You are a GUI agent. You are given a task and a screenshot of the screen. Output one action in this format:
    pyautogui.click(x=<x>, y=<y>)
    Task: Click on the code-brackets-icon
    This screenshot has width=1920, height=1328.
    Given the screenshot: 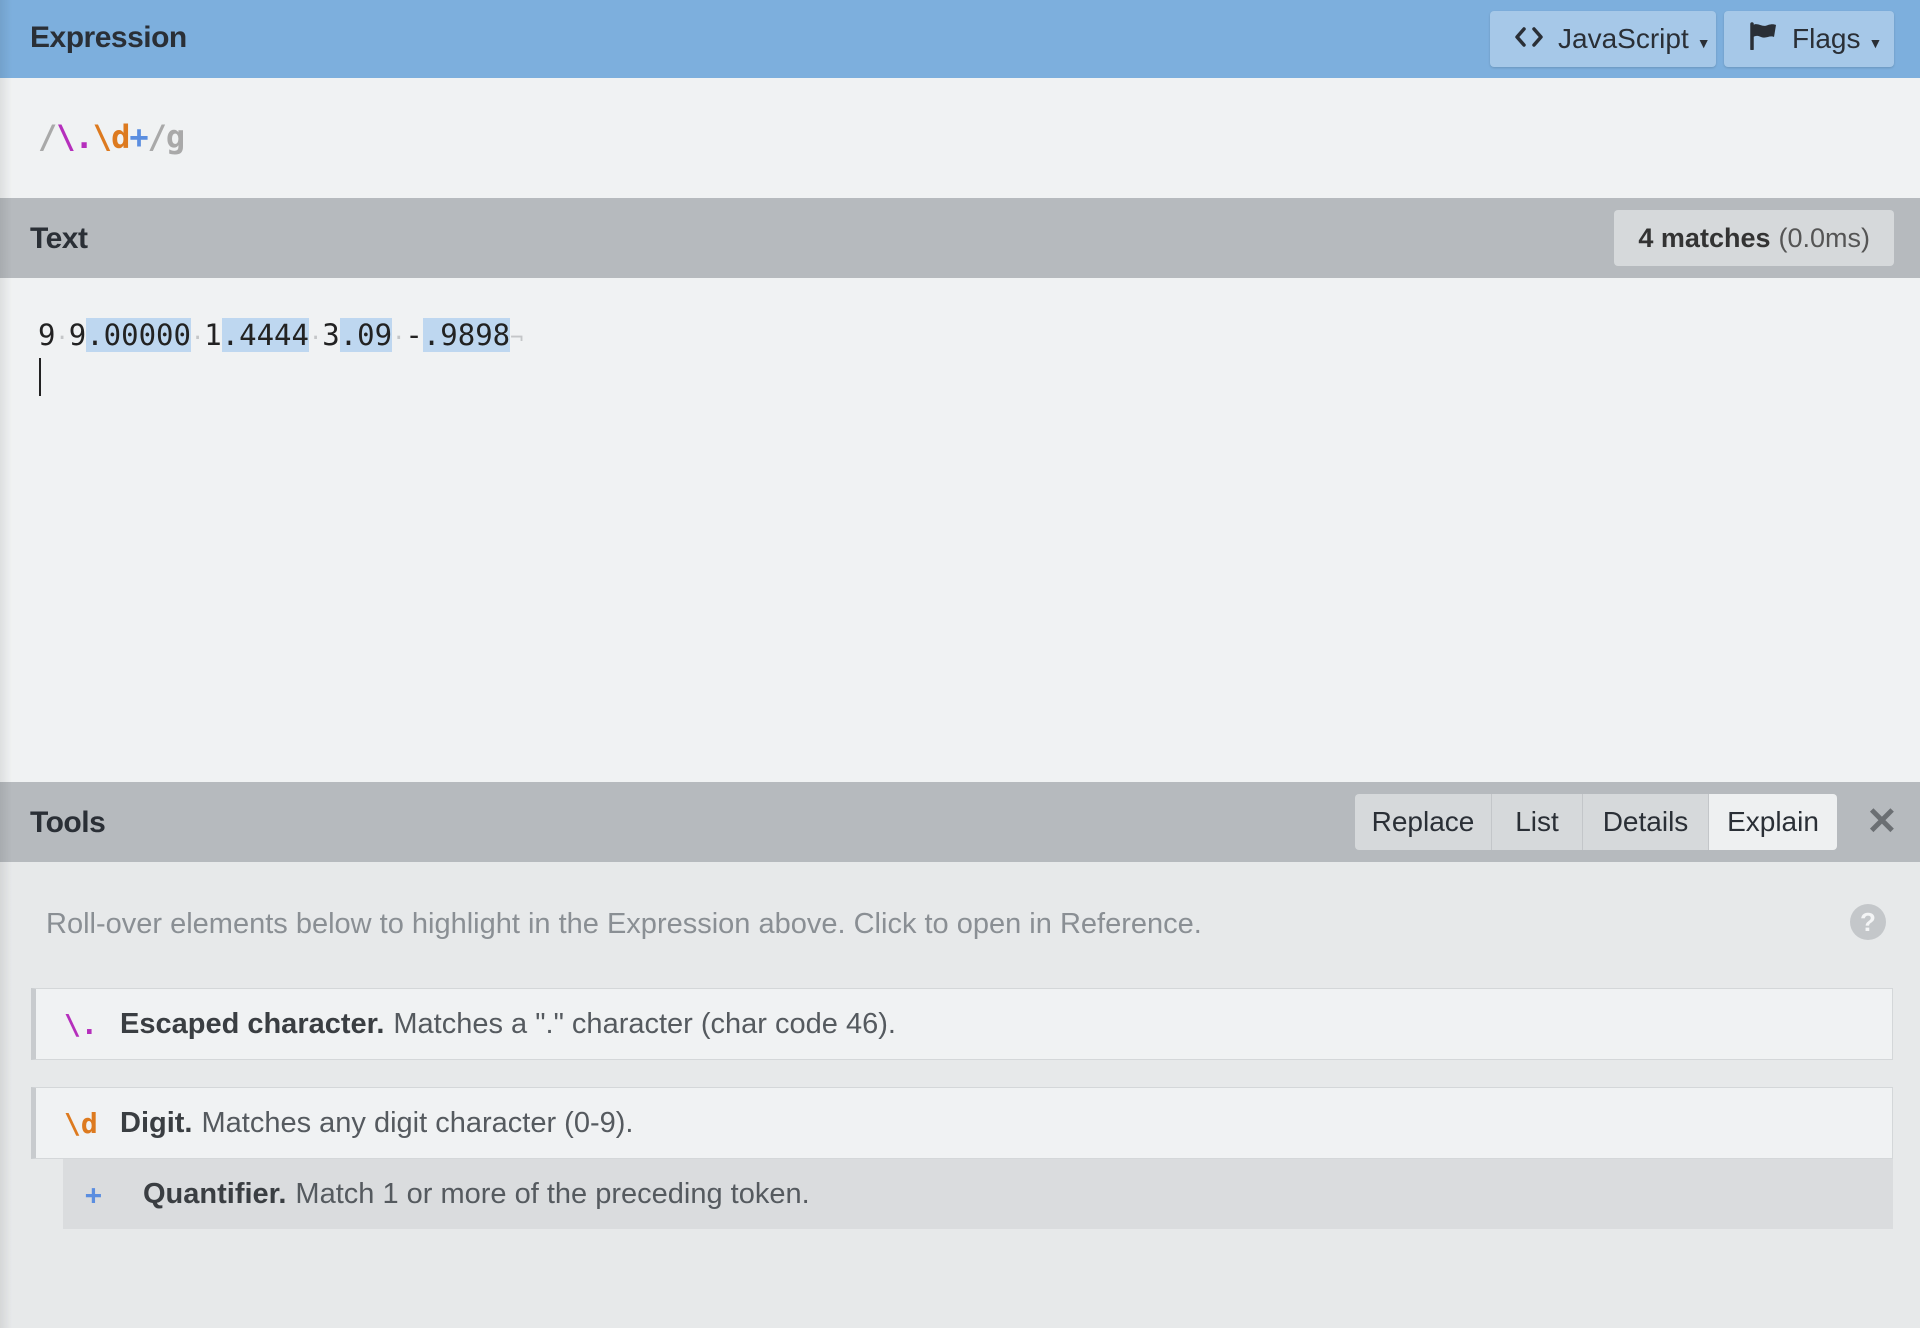 What is the action you would take?
    pyautogui.click(x=1529, y=39)
    